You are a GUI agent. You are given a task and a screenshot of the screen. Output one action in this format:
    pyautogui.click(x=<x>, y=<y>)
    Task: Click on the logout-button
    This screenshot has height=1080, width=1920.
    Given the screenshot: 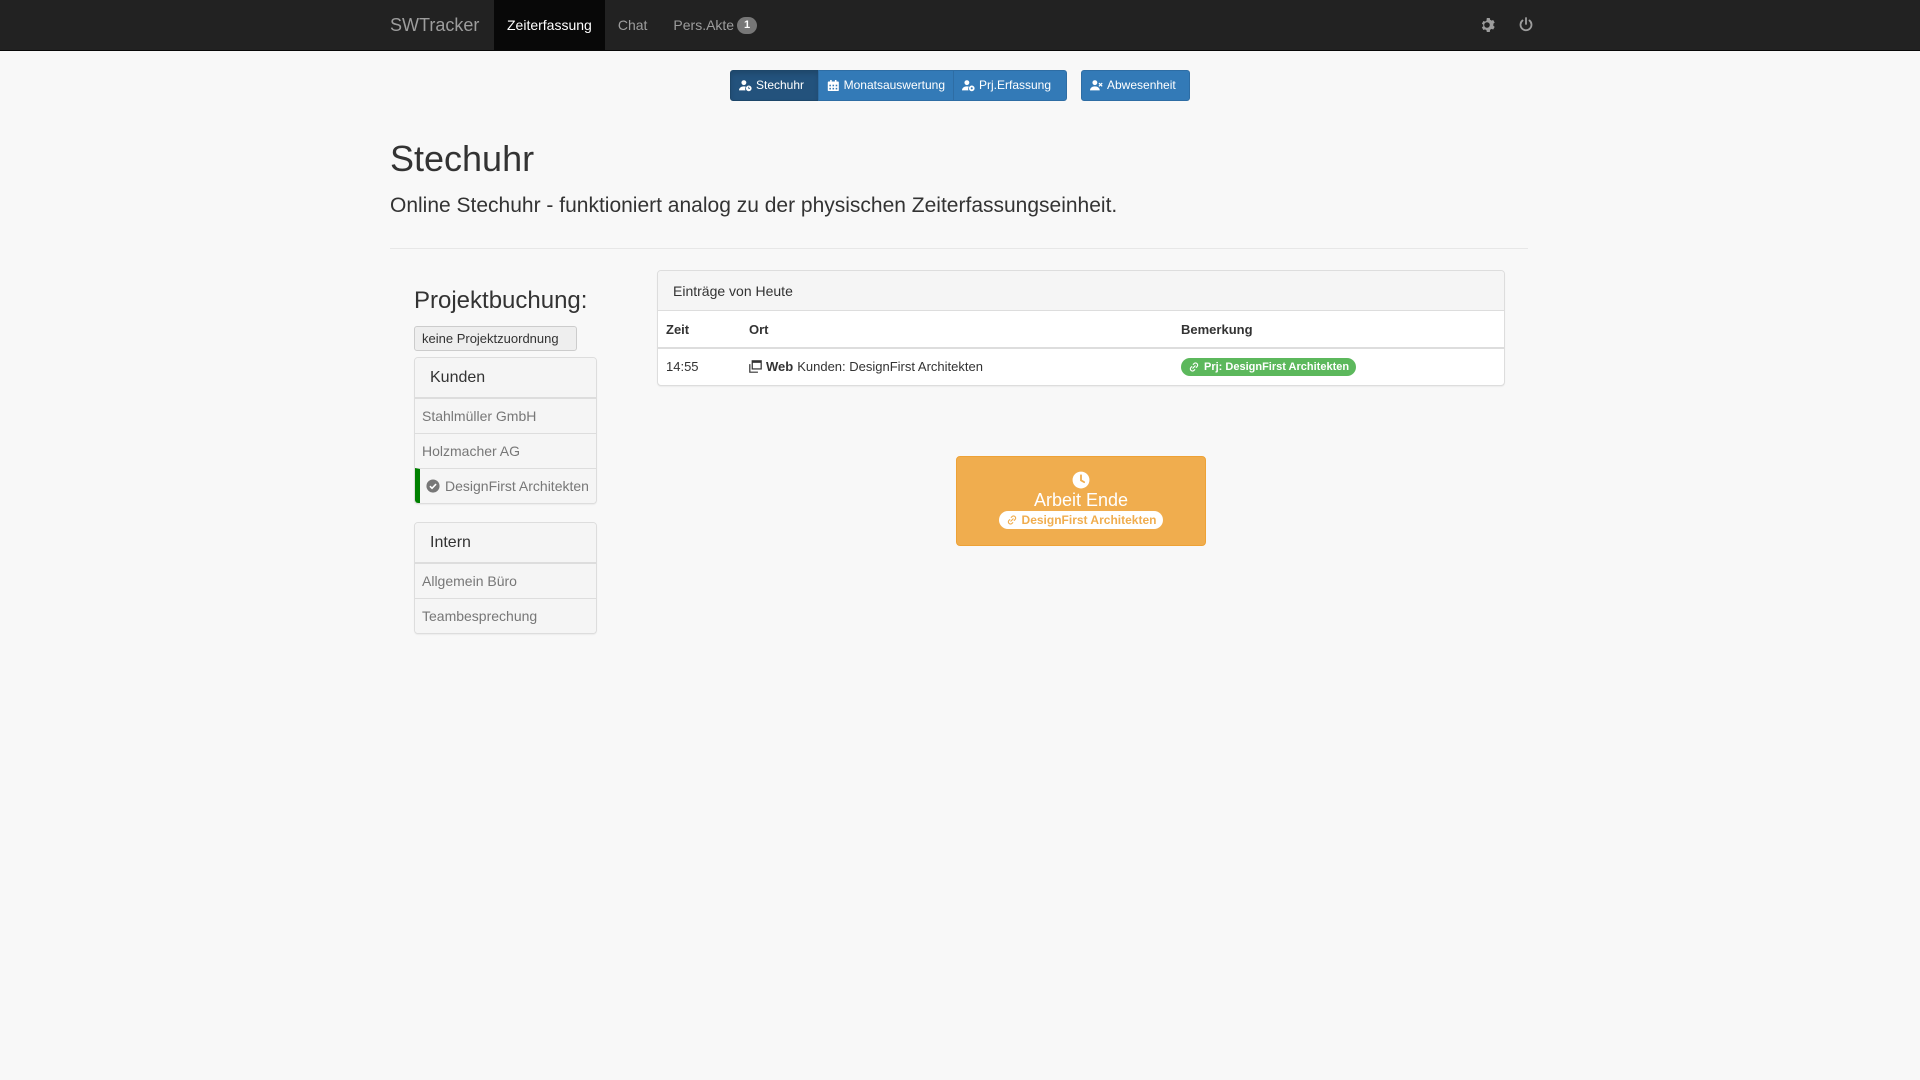 What is the action you would take?
    pyautogui.click(x=1526, y=25)
    